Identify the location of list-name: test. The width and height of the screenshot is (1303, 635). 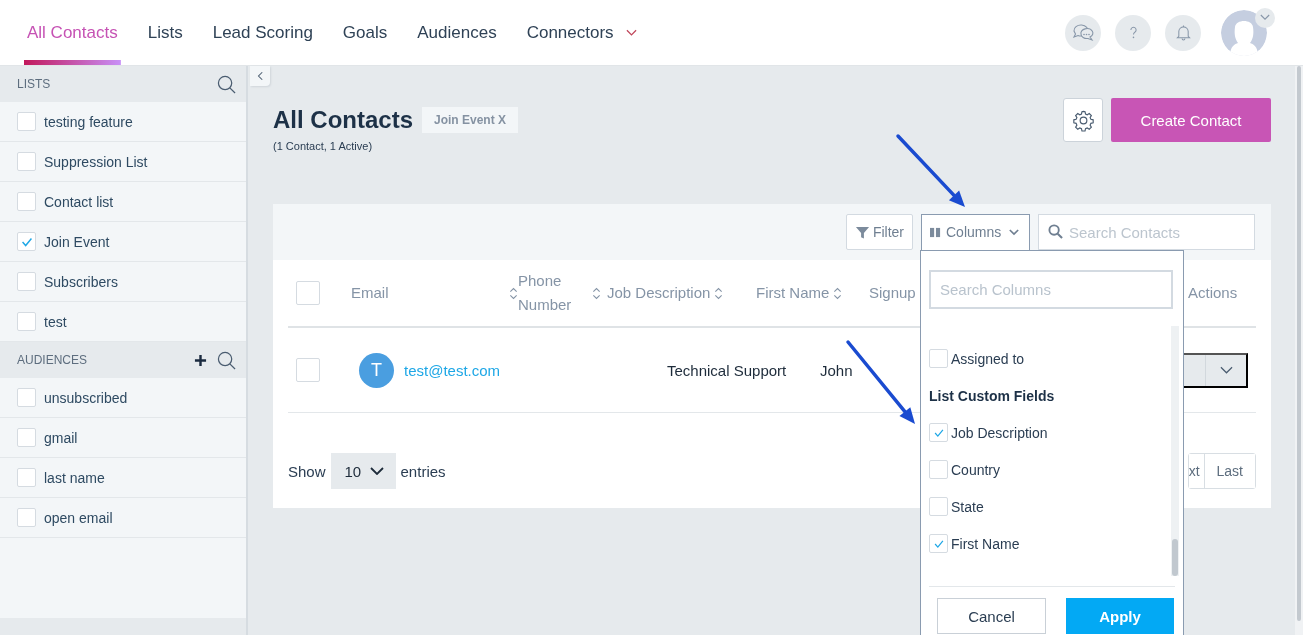
(55, 321).